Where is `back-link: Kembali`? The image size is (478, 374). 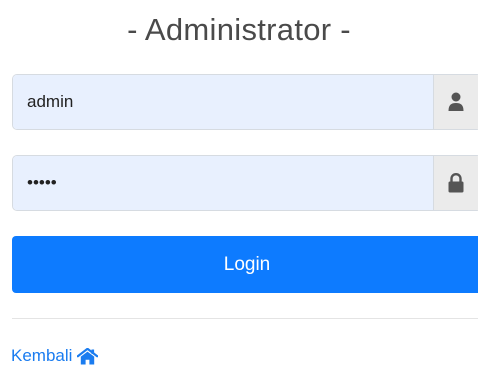 back-link: Kembali is located at coordinates (55, 356).